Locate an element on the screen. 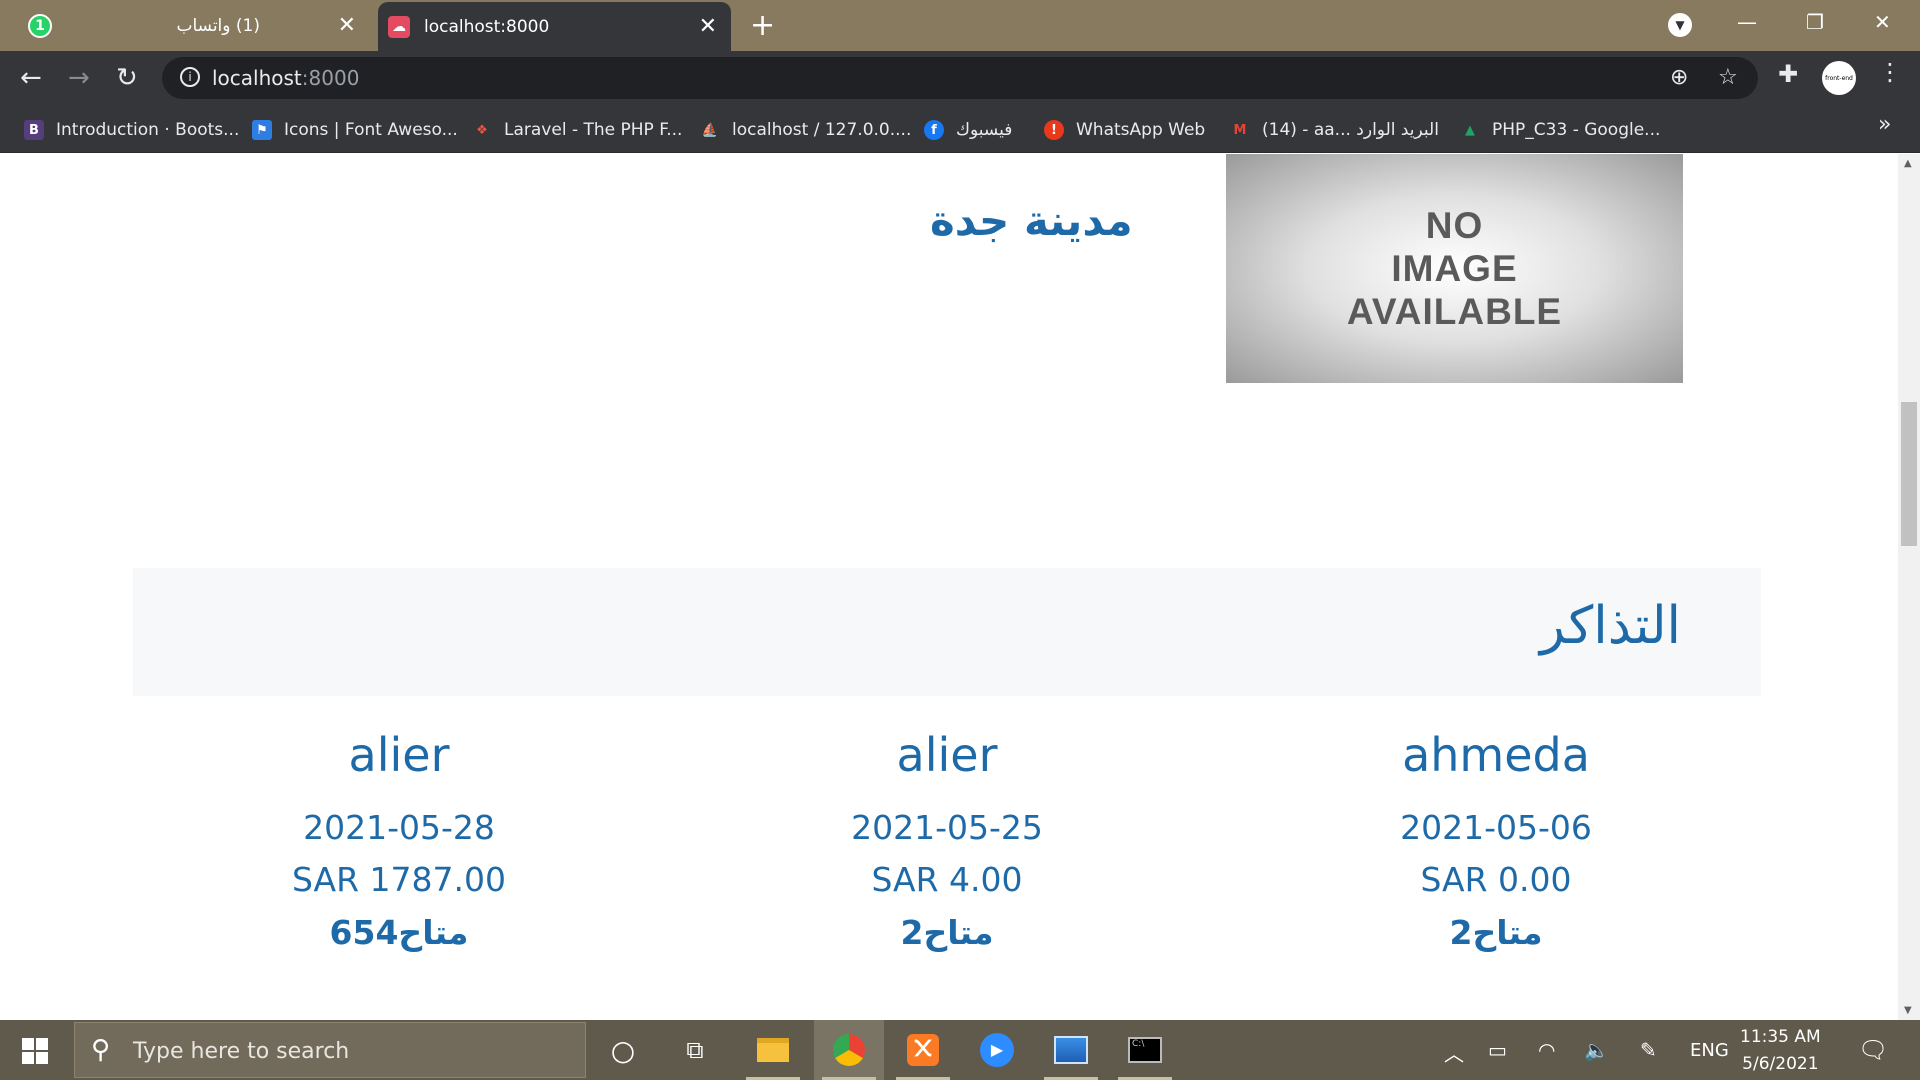  back-icon: ← is located at coordinates (31, 78).